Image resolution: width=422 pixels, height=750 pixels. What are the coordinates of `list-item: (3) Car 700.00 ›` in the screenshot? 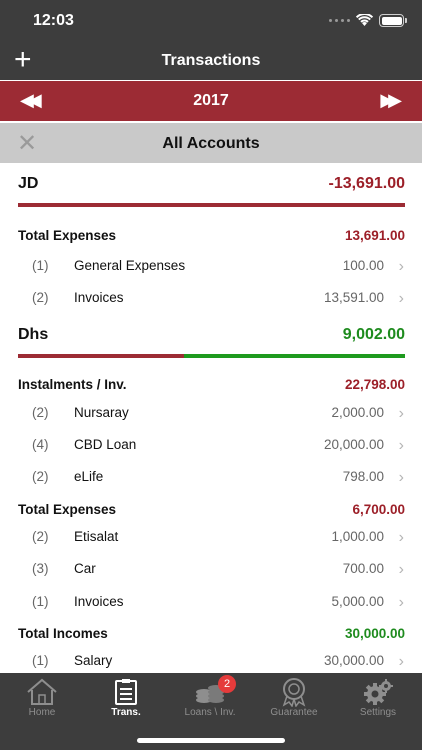 It's located at (211, 575).